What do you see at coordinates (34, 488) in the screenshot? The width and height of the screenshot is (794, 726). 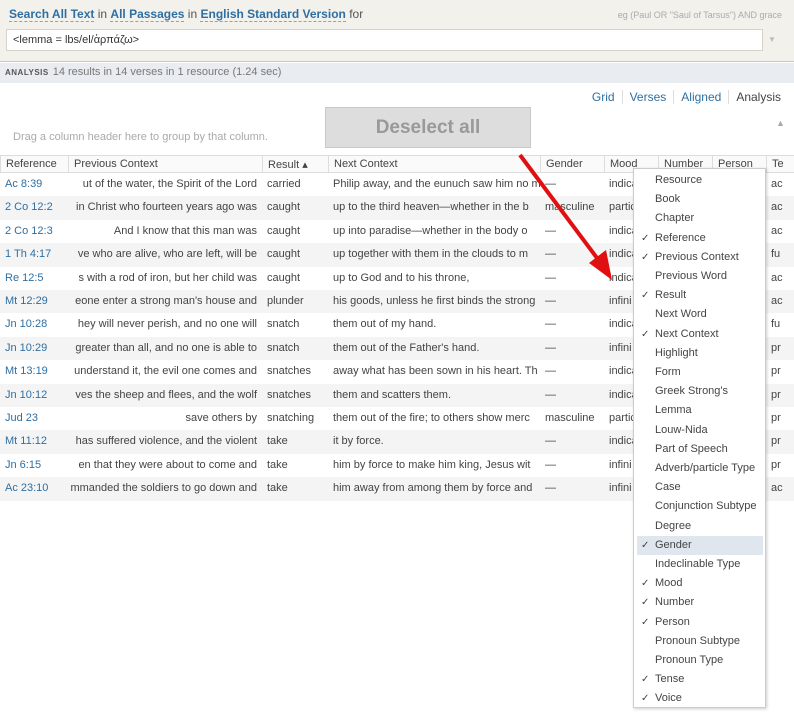 I see `reference-link: Ac 23:10` at bounding box center [34, 488].